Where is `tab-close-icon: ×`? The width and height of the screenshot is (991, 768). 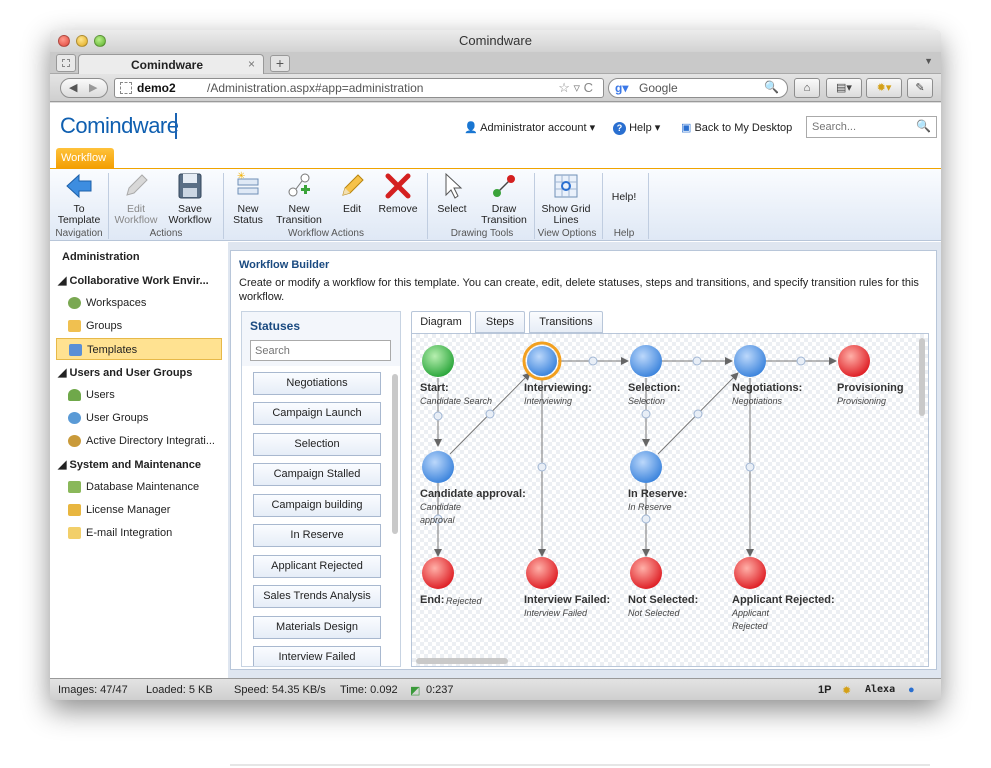 tab-close-icon: × is located at coordinates (251, 64).